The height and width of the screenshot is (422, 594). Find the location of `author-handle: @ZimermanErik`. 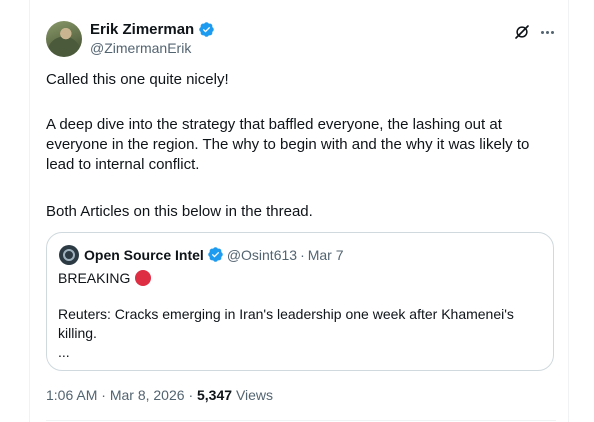

author-handle: @ZimermanErik is located at coordinates (140, 48).